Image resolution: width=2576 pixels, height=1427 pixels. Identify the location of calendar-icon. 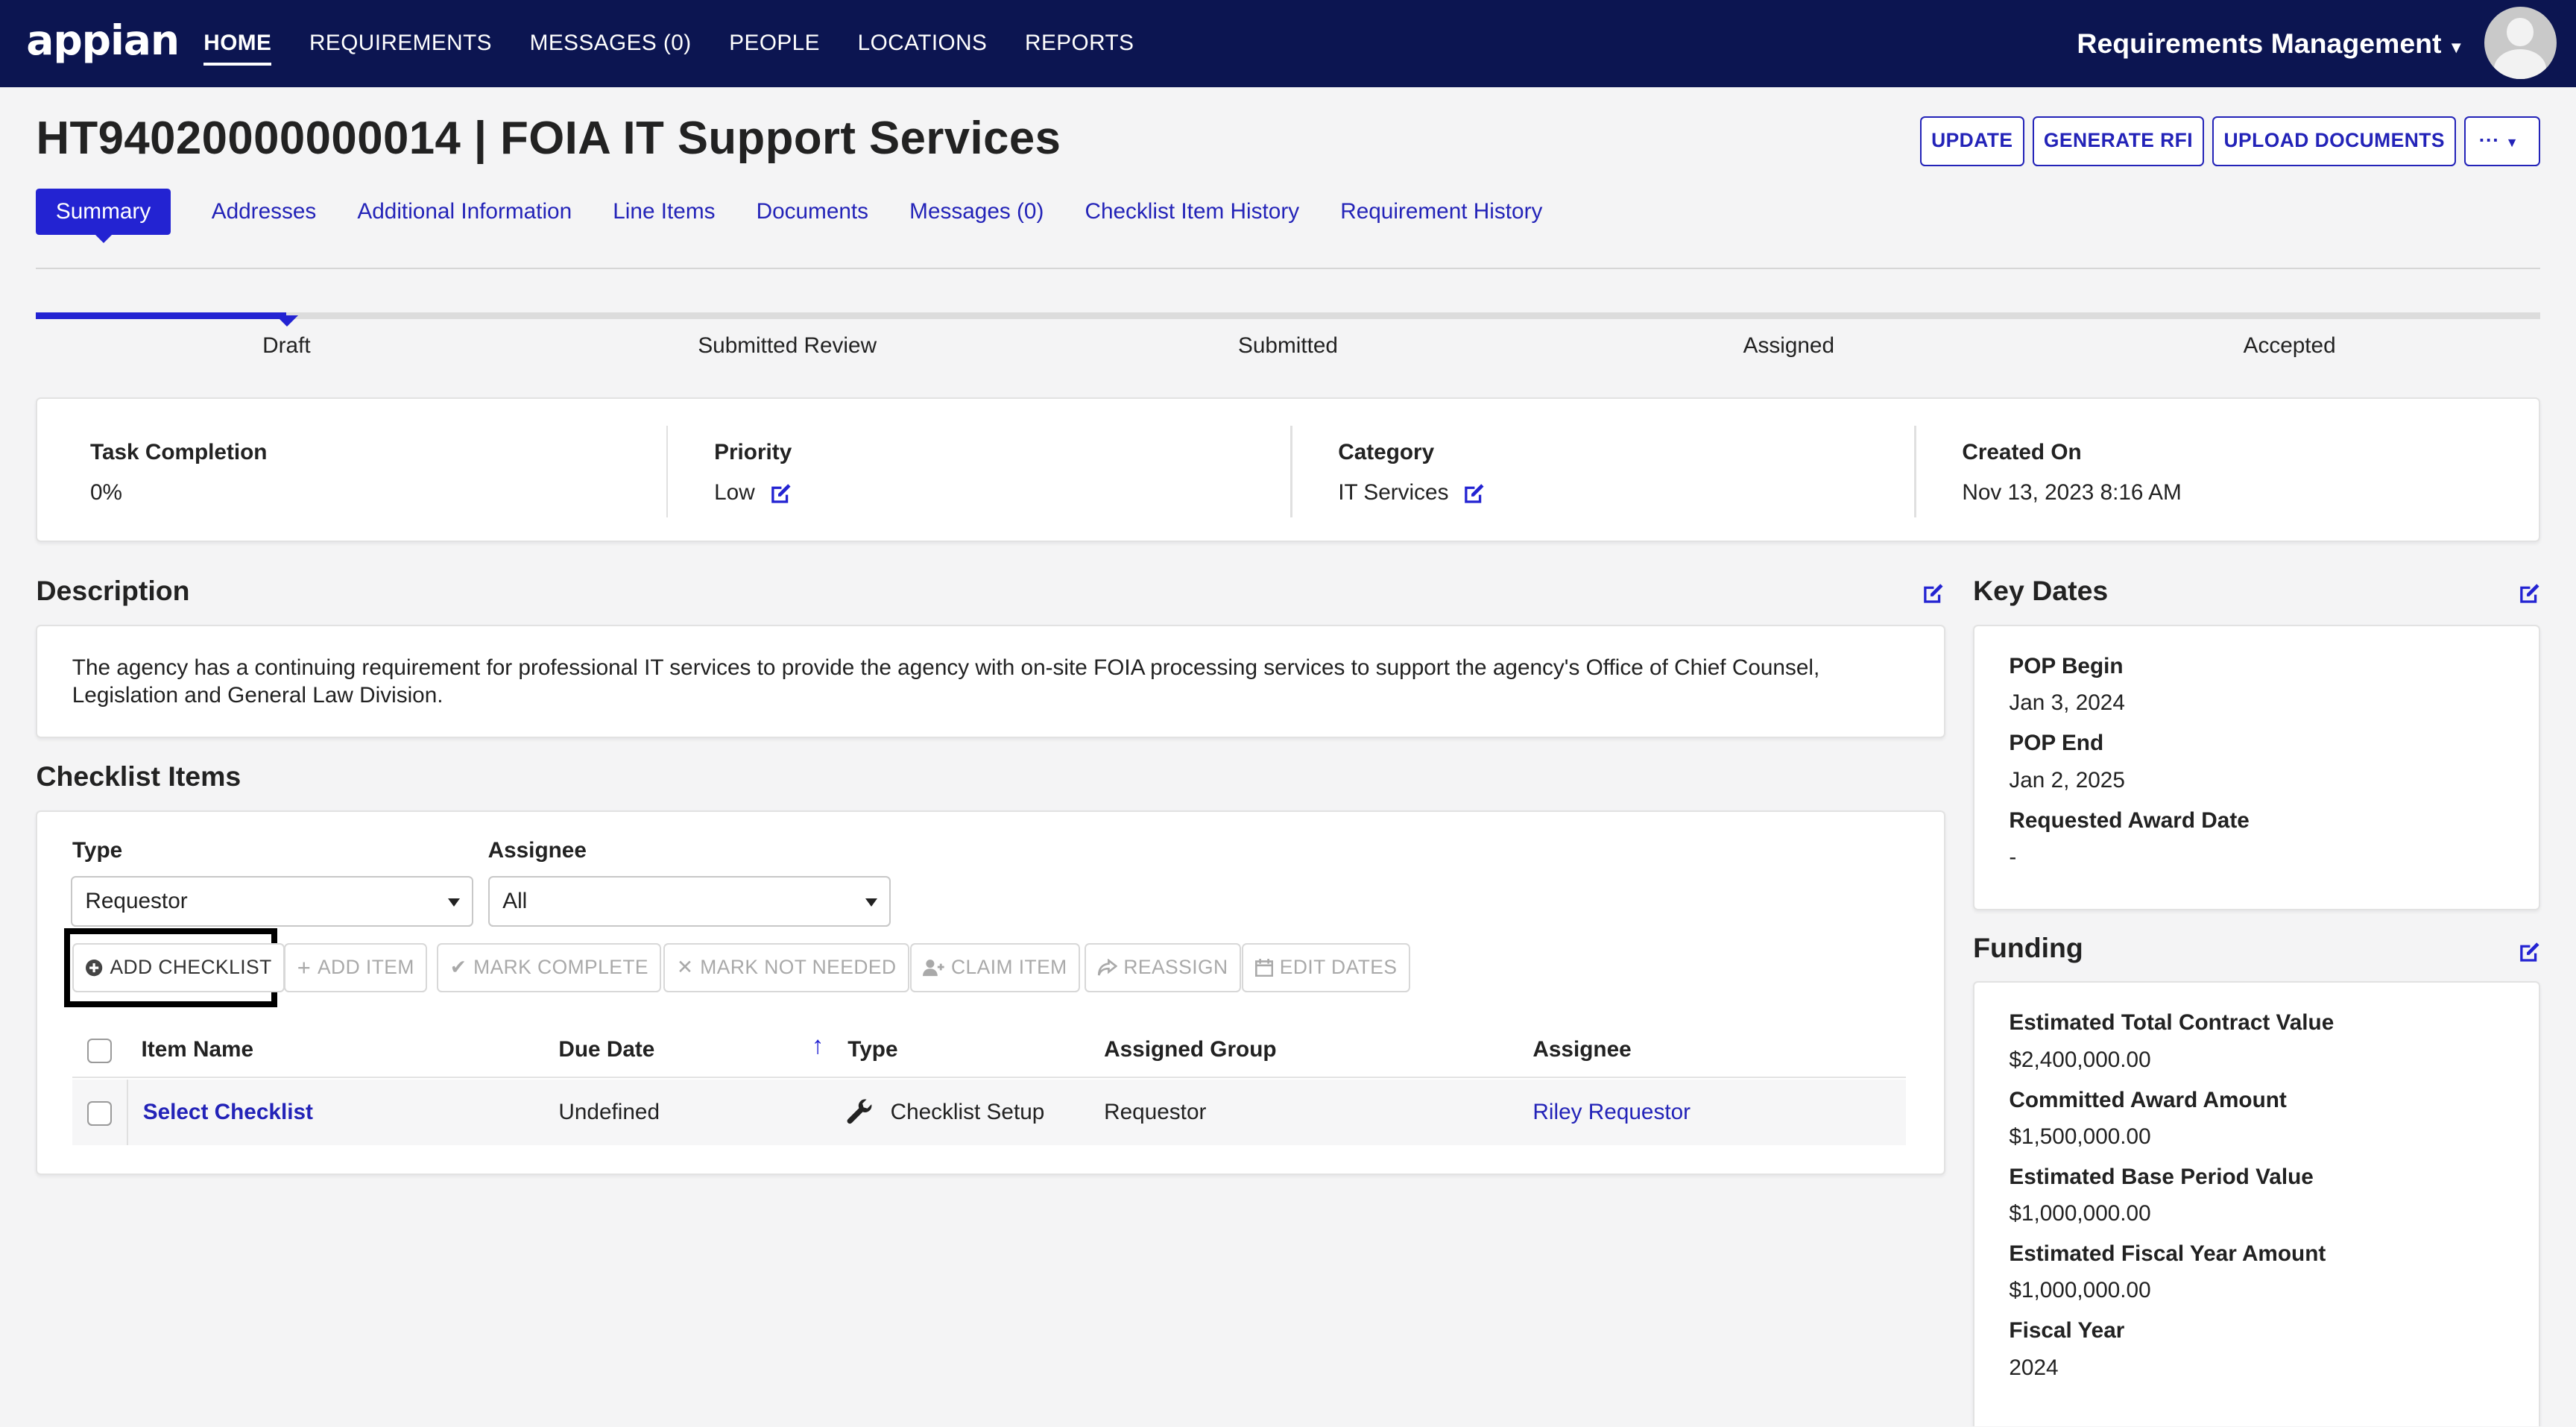
(1263, 968).